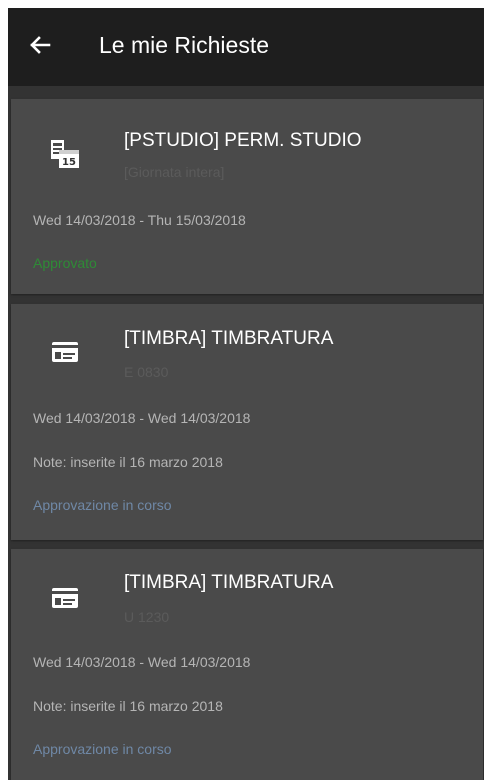 This screenshot has width=490, height=780. Describe the element at coordinates (146, 372) in the screenshot. I see `request-subtitle: E 0830` at that location.